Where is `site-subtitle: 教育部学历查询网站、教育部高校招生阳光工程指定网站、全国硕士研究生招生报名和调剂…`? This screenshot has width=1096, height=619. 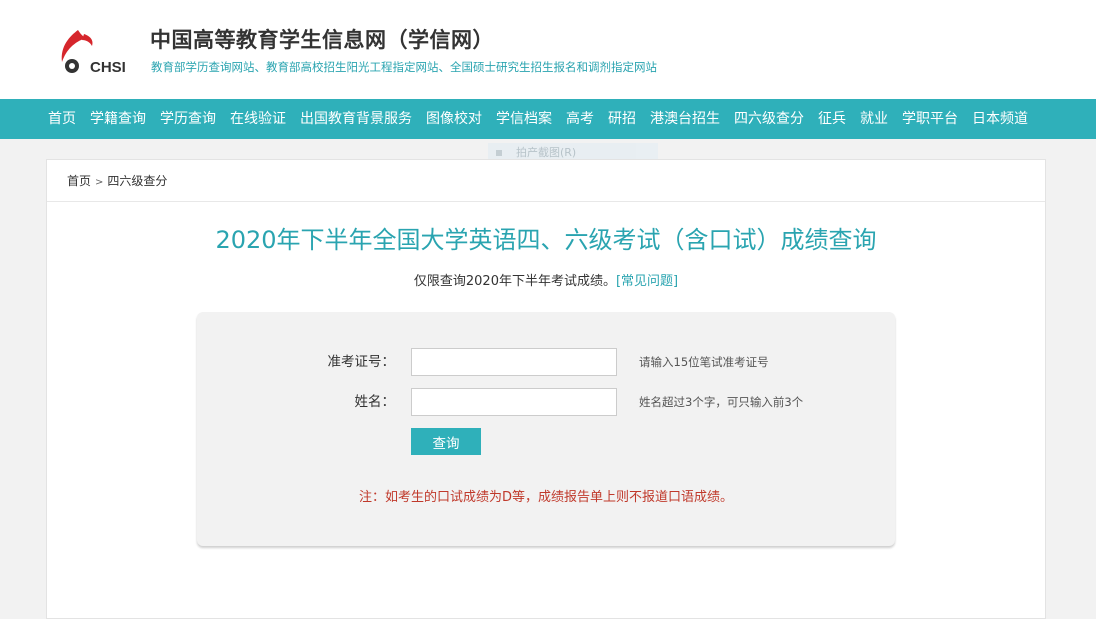
site-subtitle: 教育部学历查询网站、教育部高校招生阳光工程指定网站、全国硕士研究生招生报名和调剂… is located at coordinates (404, 67).